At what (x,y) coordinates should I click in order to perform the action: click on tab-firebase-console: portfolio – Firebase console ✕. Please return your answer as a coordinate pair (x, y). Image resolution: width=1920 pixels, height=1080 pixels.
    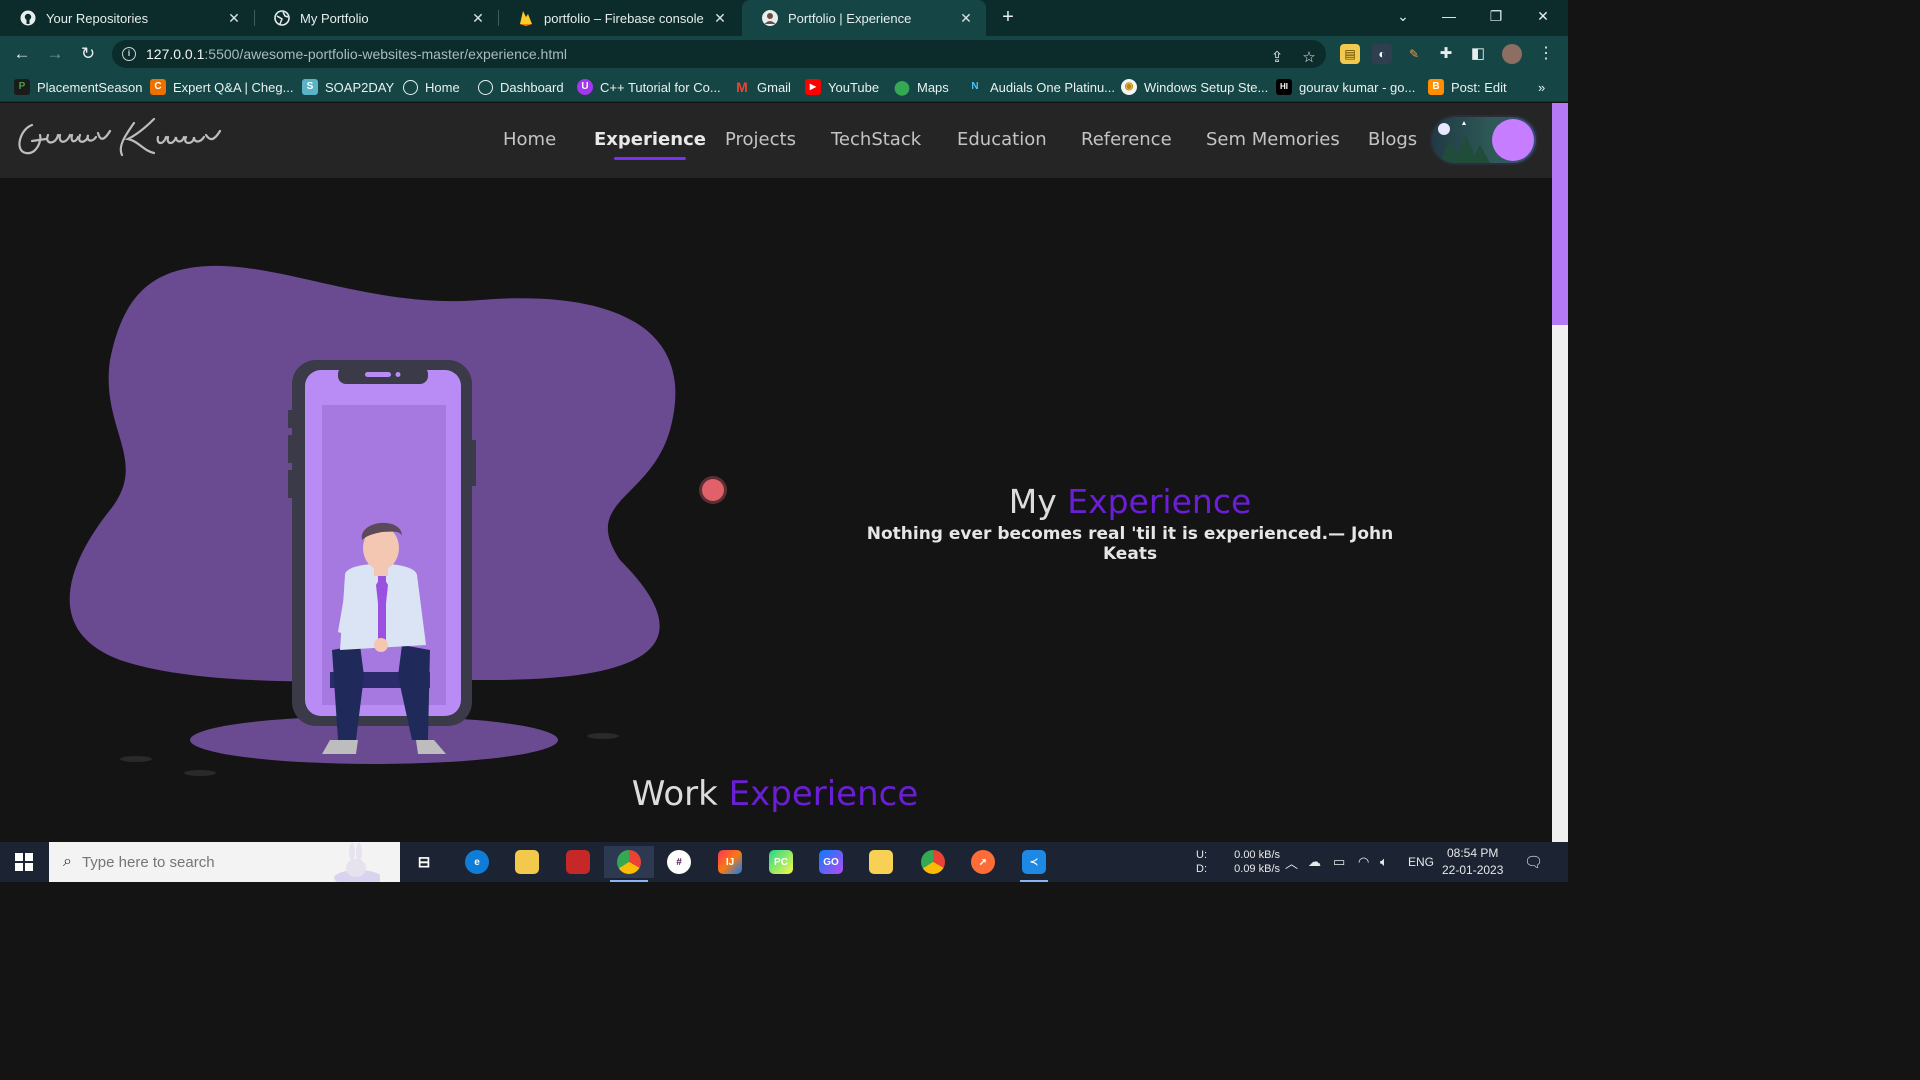
    Looking at the image, I should click on (619, 18).